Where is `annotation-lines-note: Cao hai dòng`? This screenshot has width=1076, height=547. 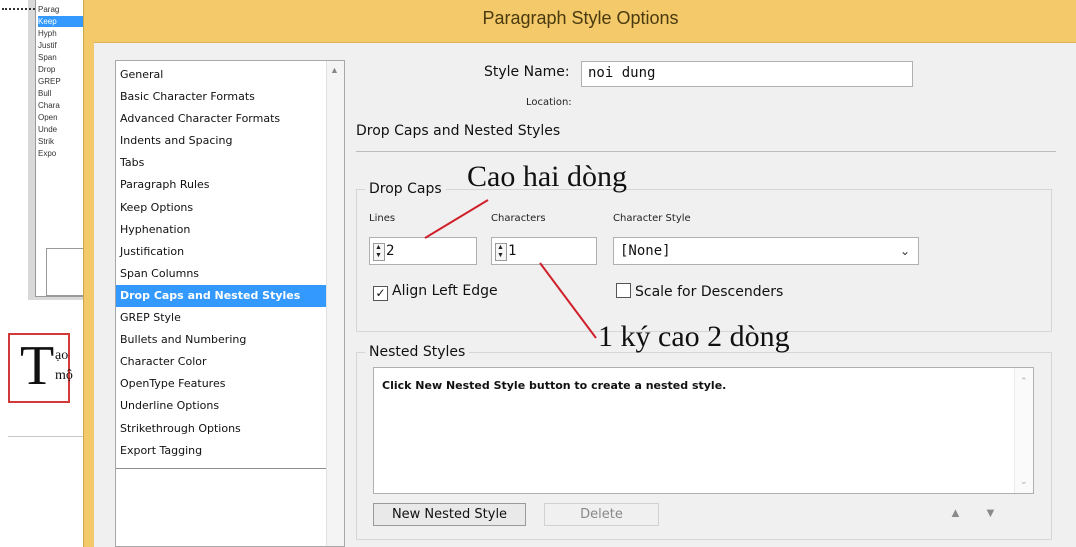
annotation-lines-note: Cao hai dòng is located at coordinates (547, 176).